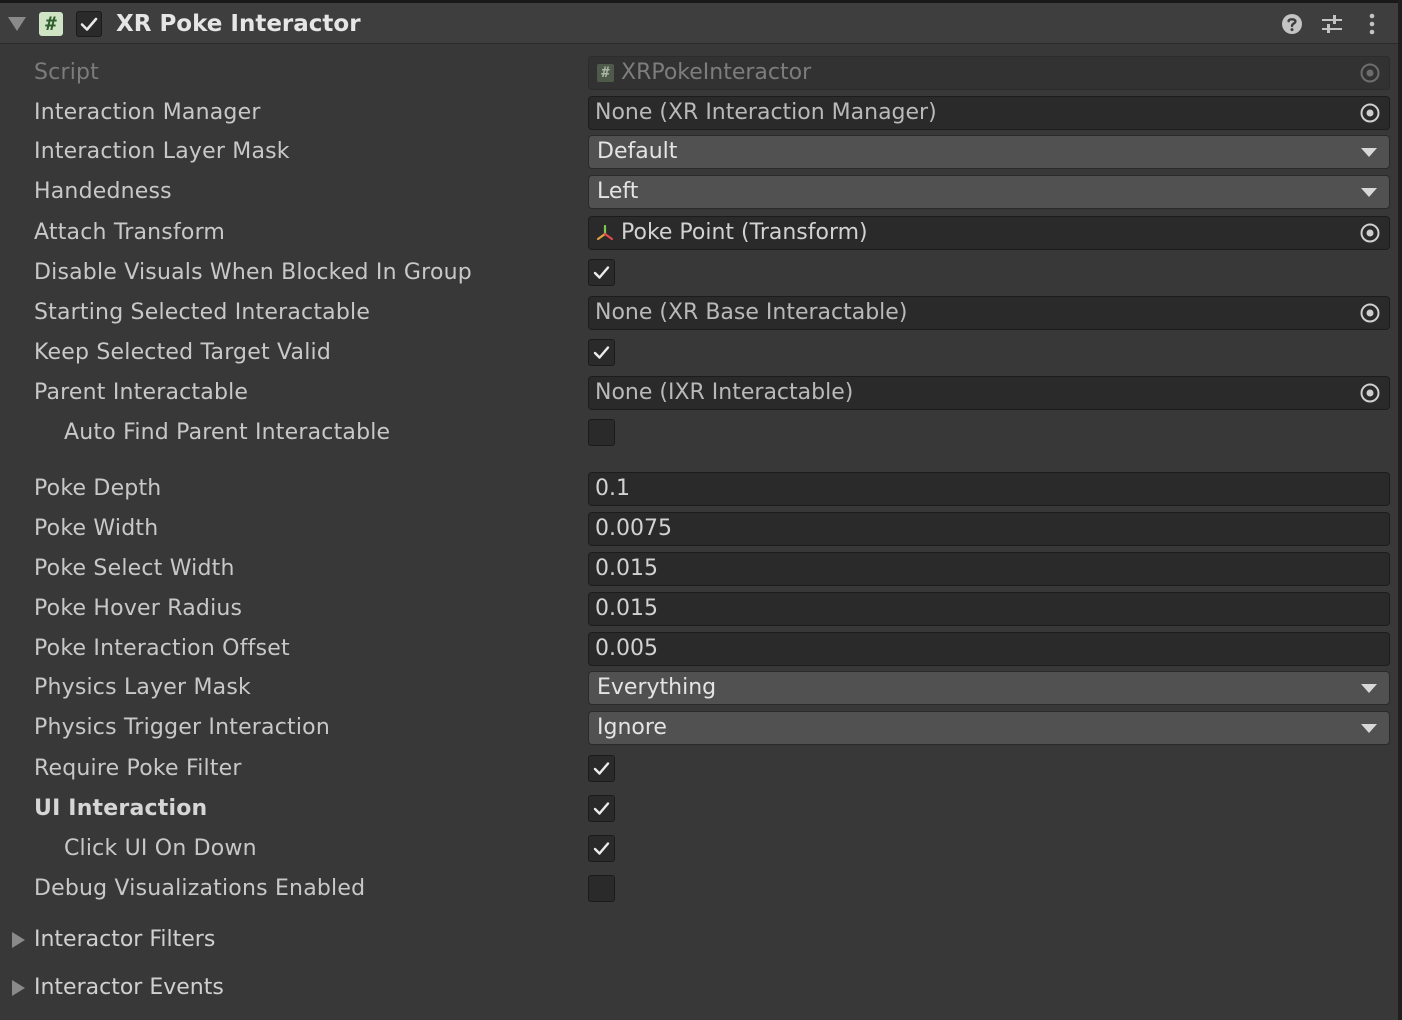 The height and width of the screenshot is (1020, 1402). Describe the element at coordinates (605, 232) in the screenshot. I see `transform-icon` at that location.